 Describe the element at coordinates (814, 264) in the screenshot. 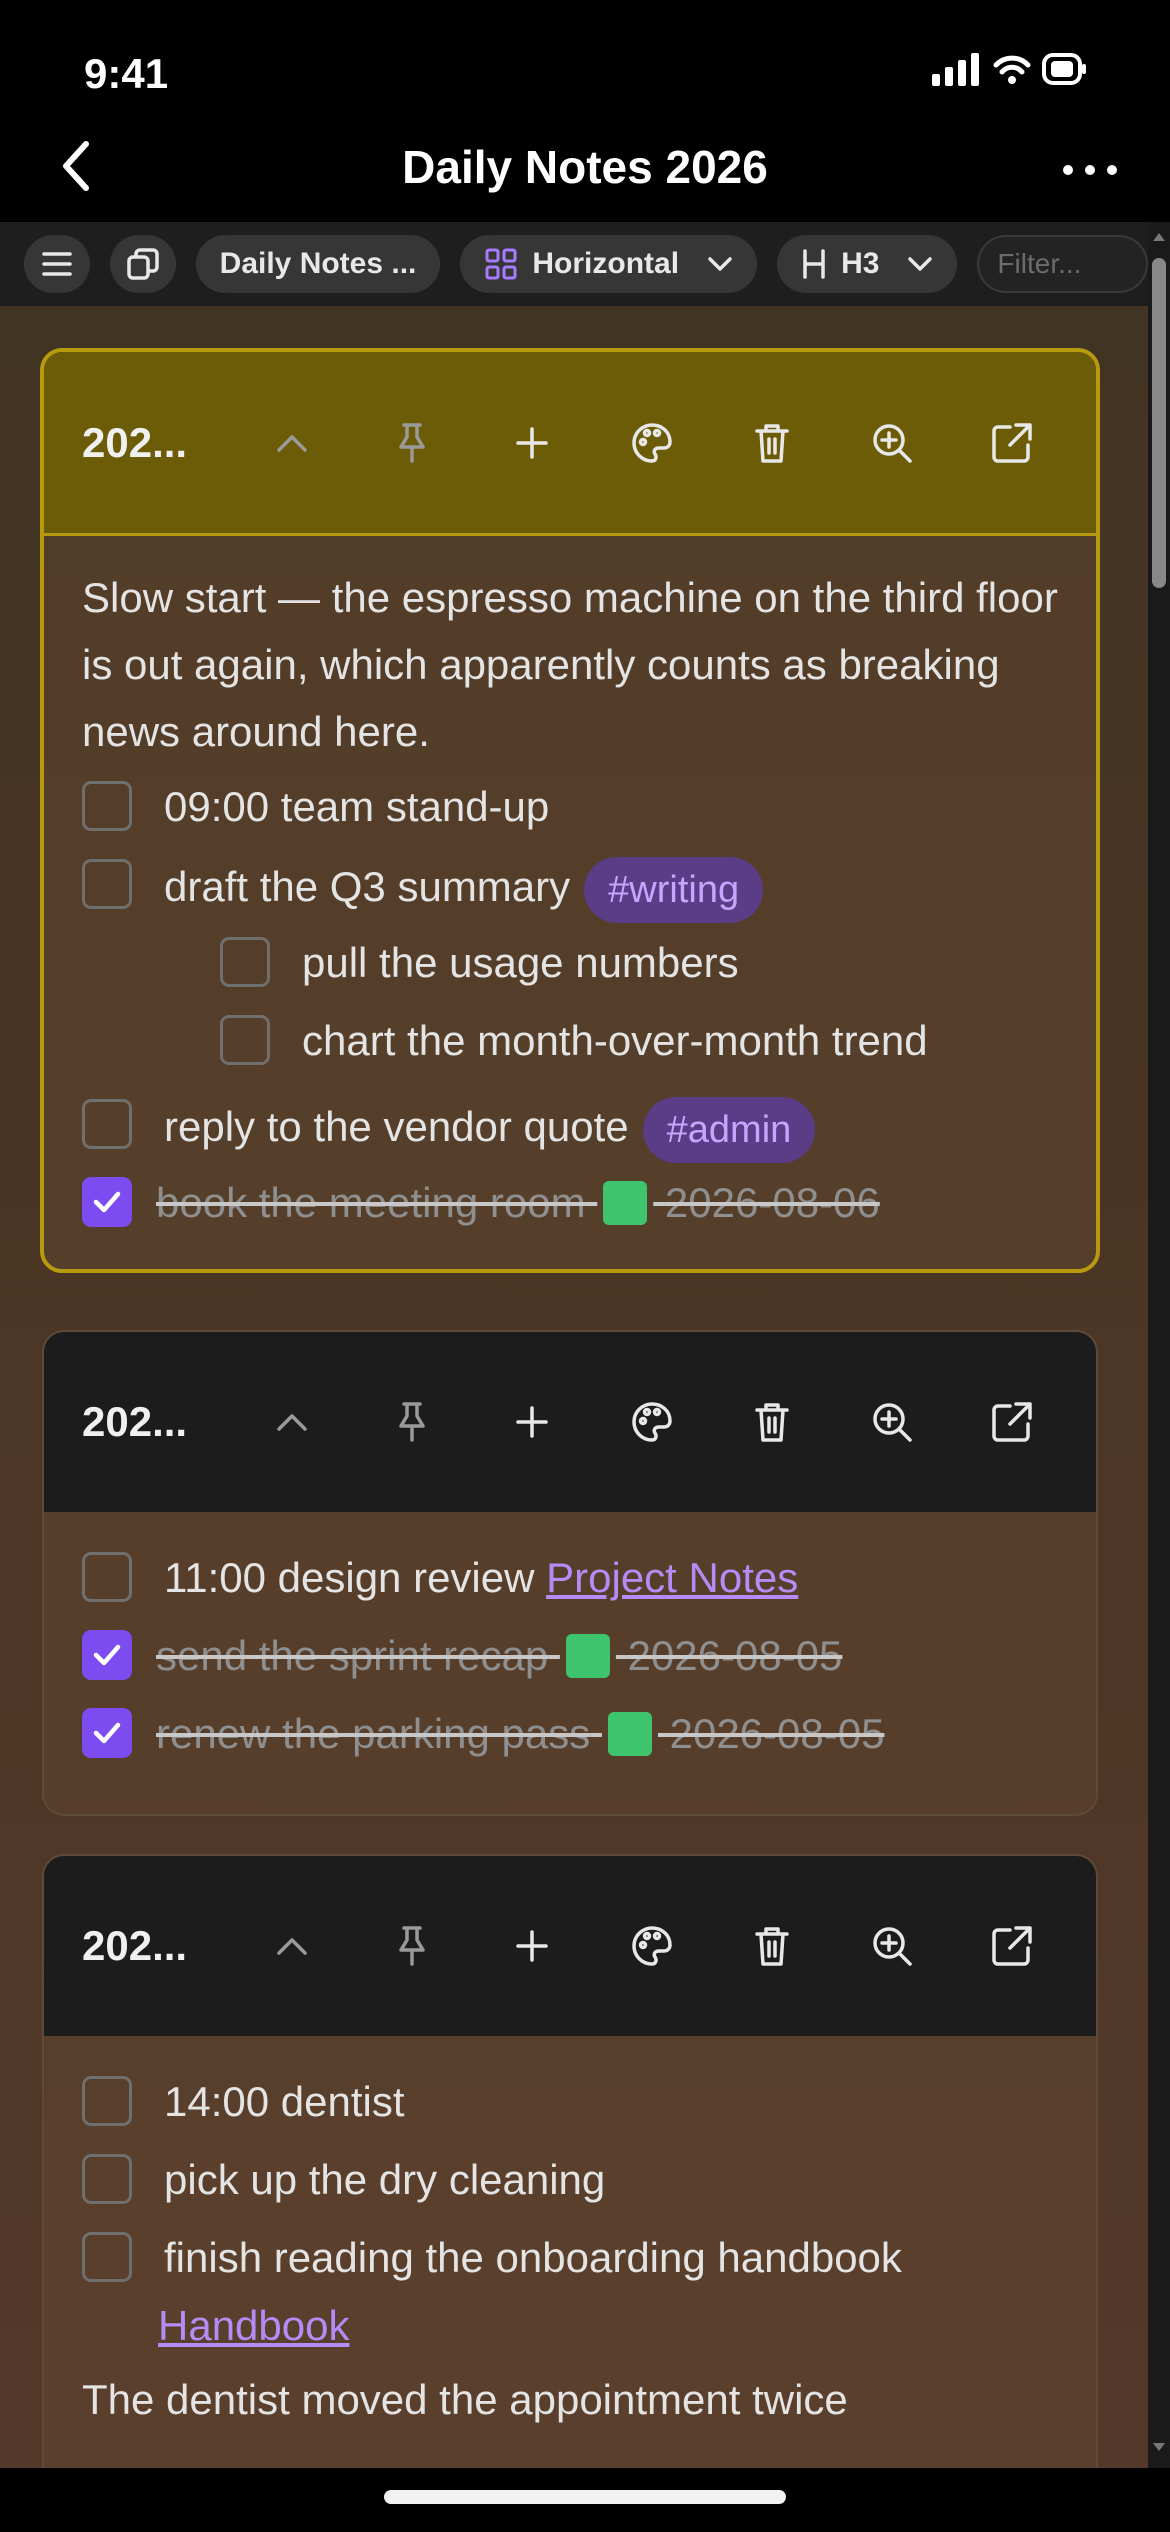

I see `heading-icon` at that location.